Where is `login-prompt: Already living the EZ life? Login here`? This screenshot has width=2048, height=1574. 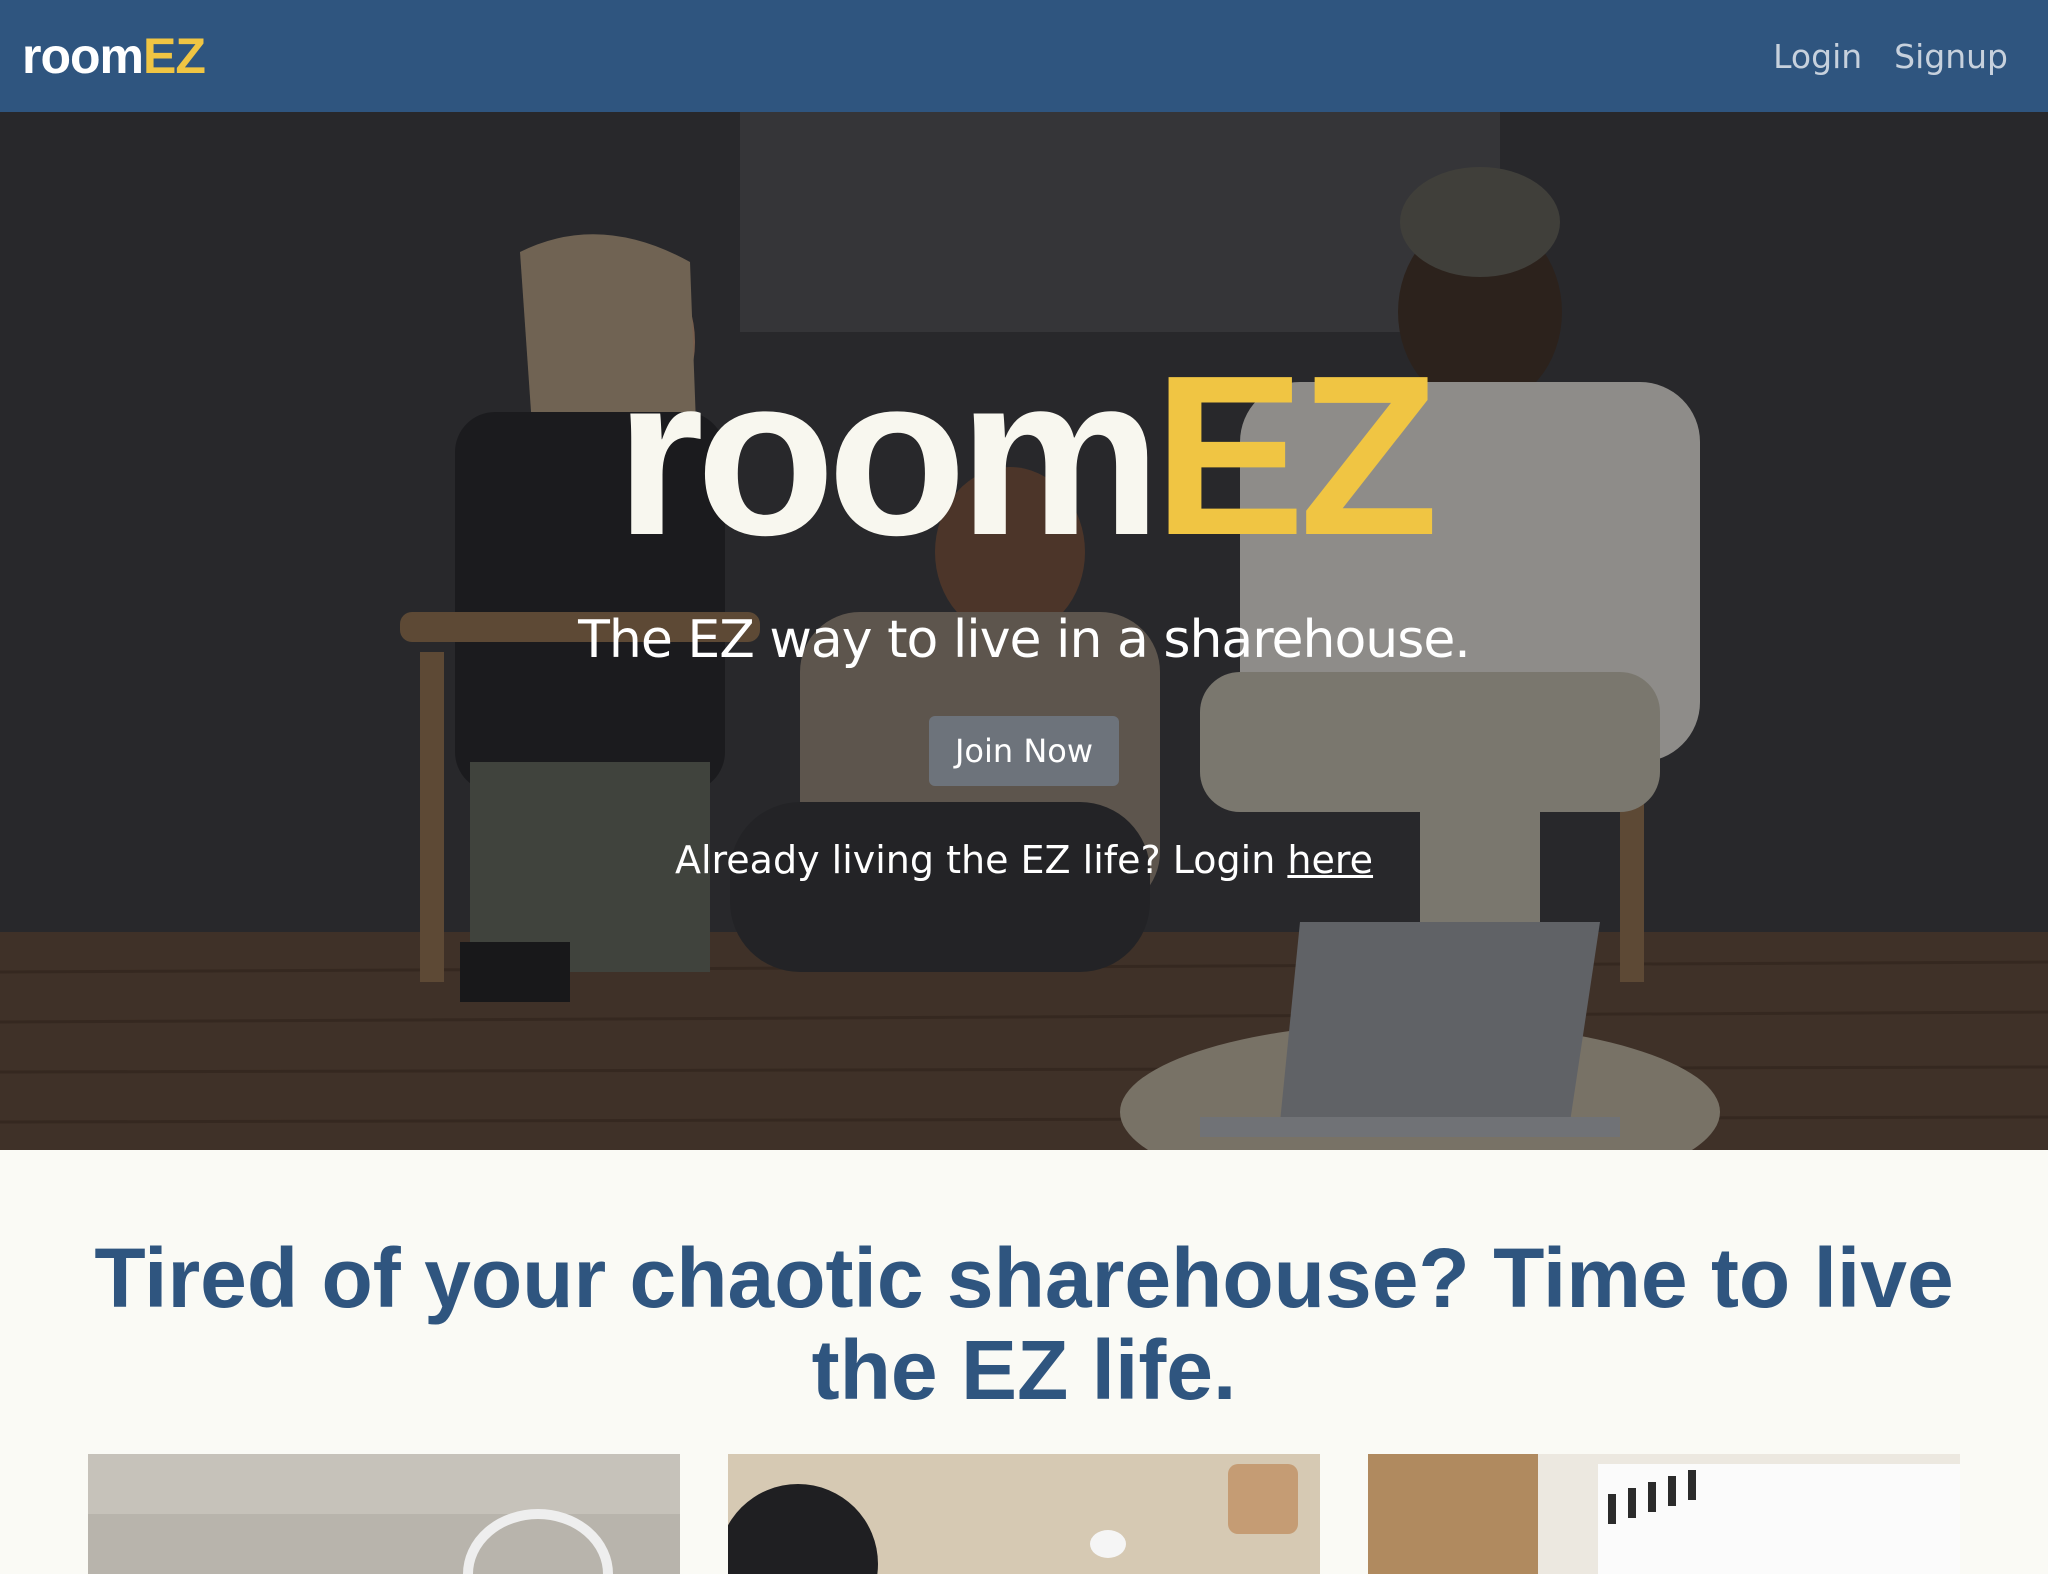
login-prompt: Already living the EZ life? Login here is located at coordinates (1024, 860).